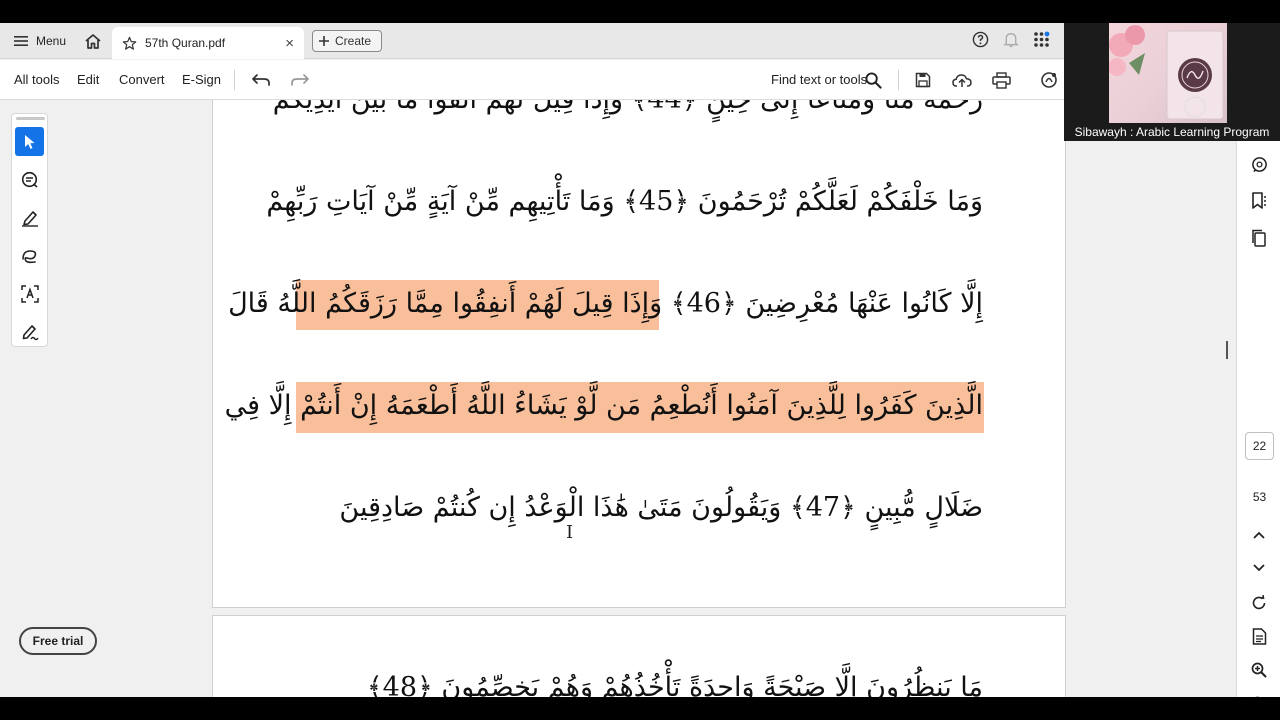 This screenshot has width=1280, height=720. I want to click on star-icon, so click(129, 43).